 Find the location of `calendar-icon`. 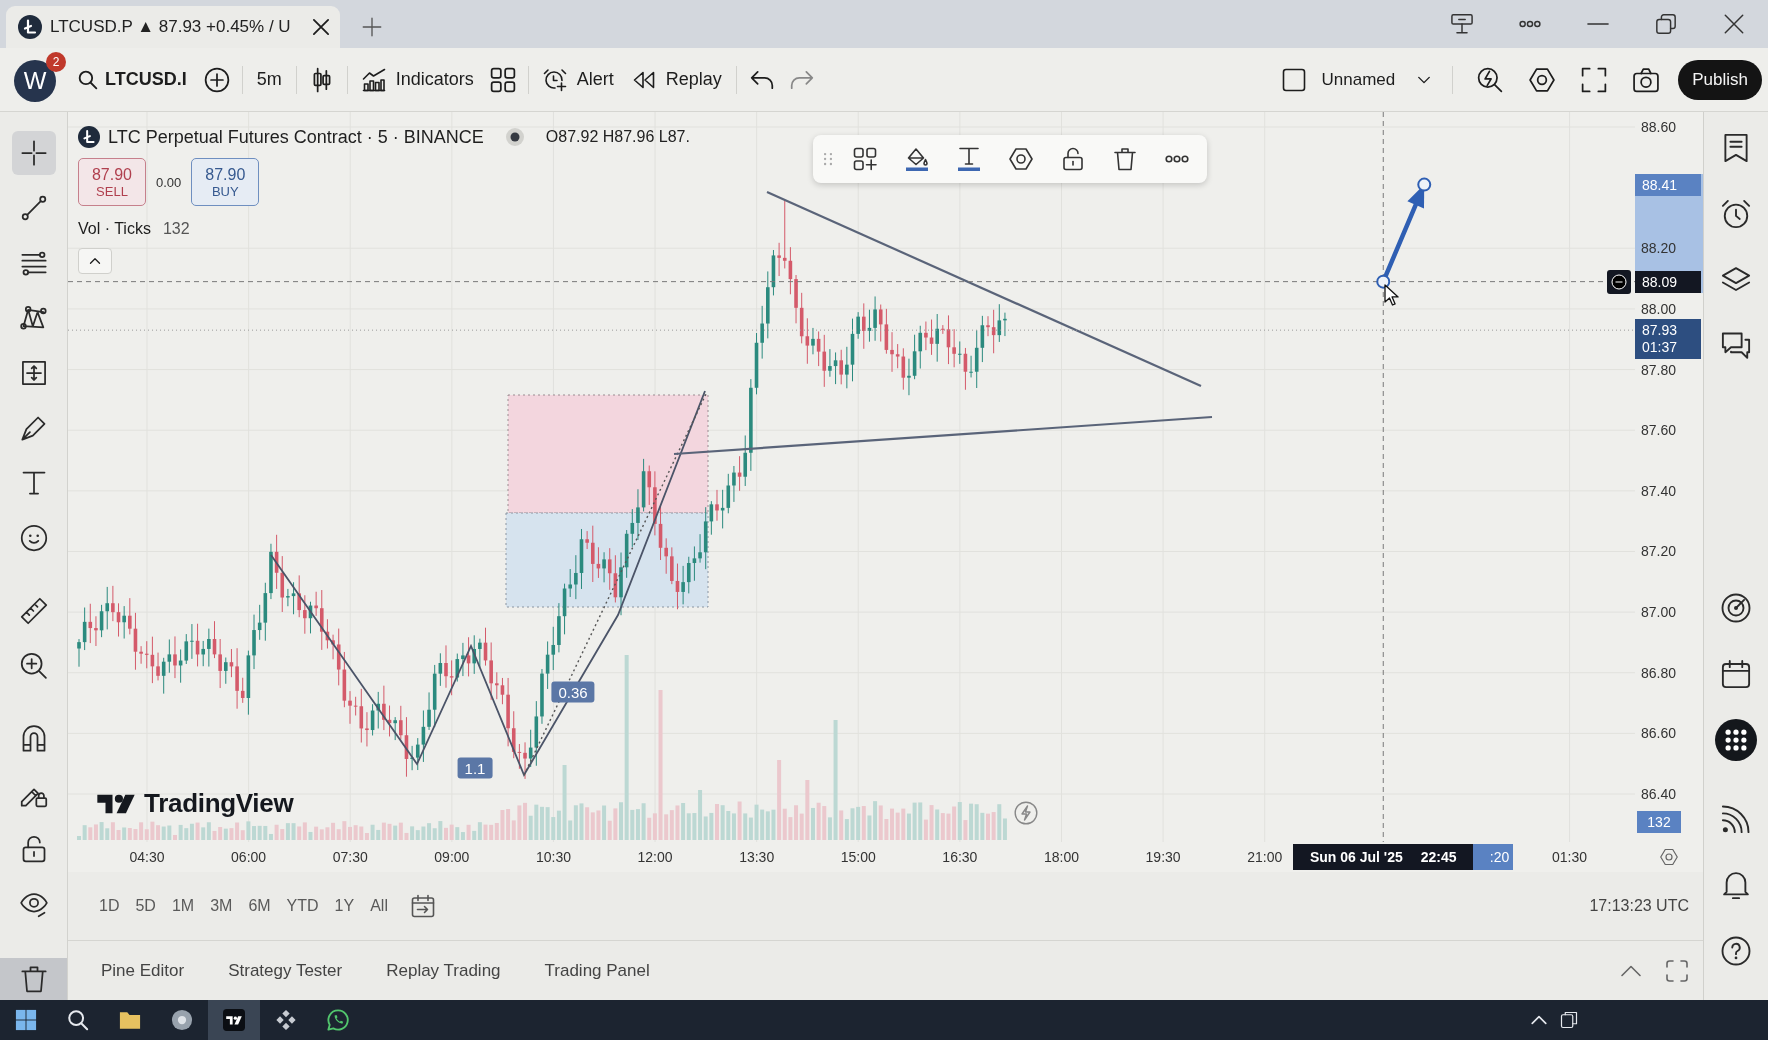

calendar-icon is located at coordinates (1736, 674).